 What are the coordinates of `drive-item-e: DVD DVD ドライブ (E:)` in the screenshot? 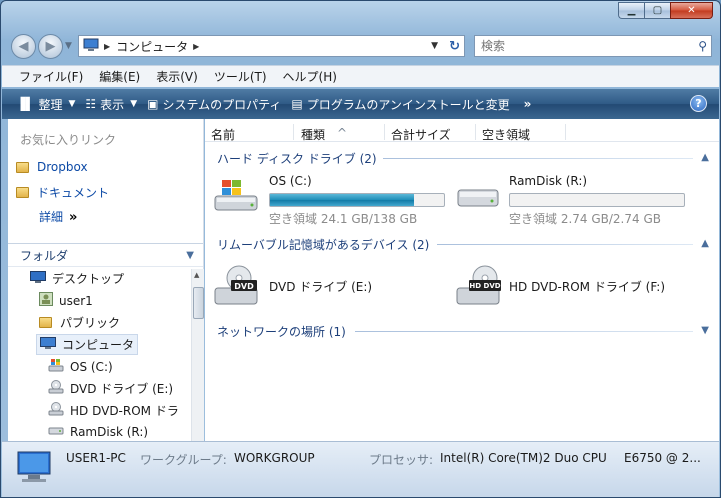 It's located at (292, 287).